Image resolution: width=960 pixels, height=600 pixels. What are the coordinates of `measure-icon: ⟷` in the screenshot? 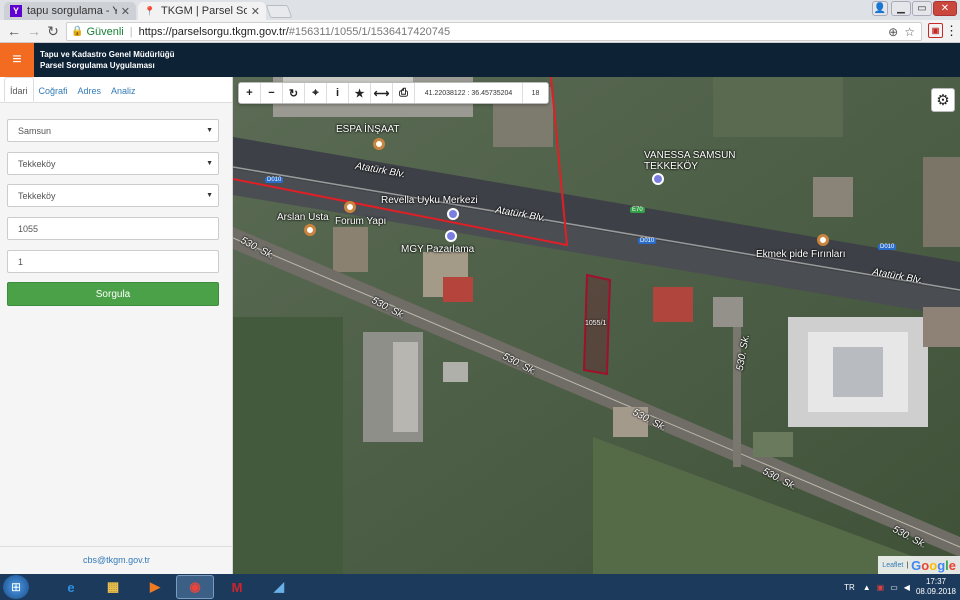 It's located at (382, 93).